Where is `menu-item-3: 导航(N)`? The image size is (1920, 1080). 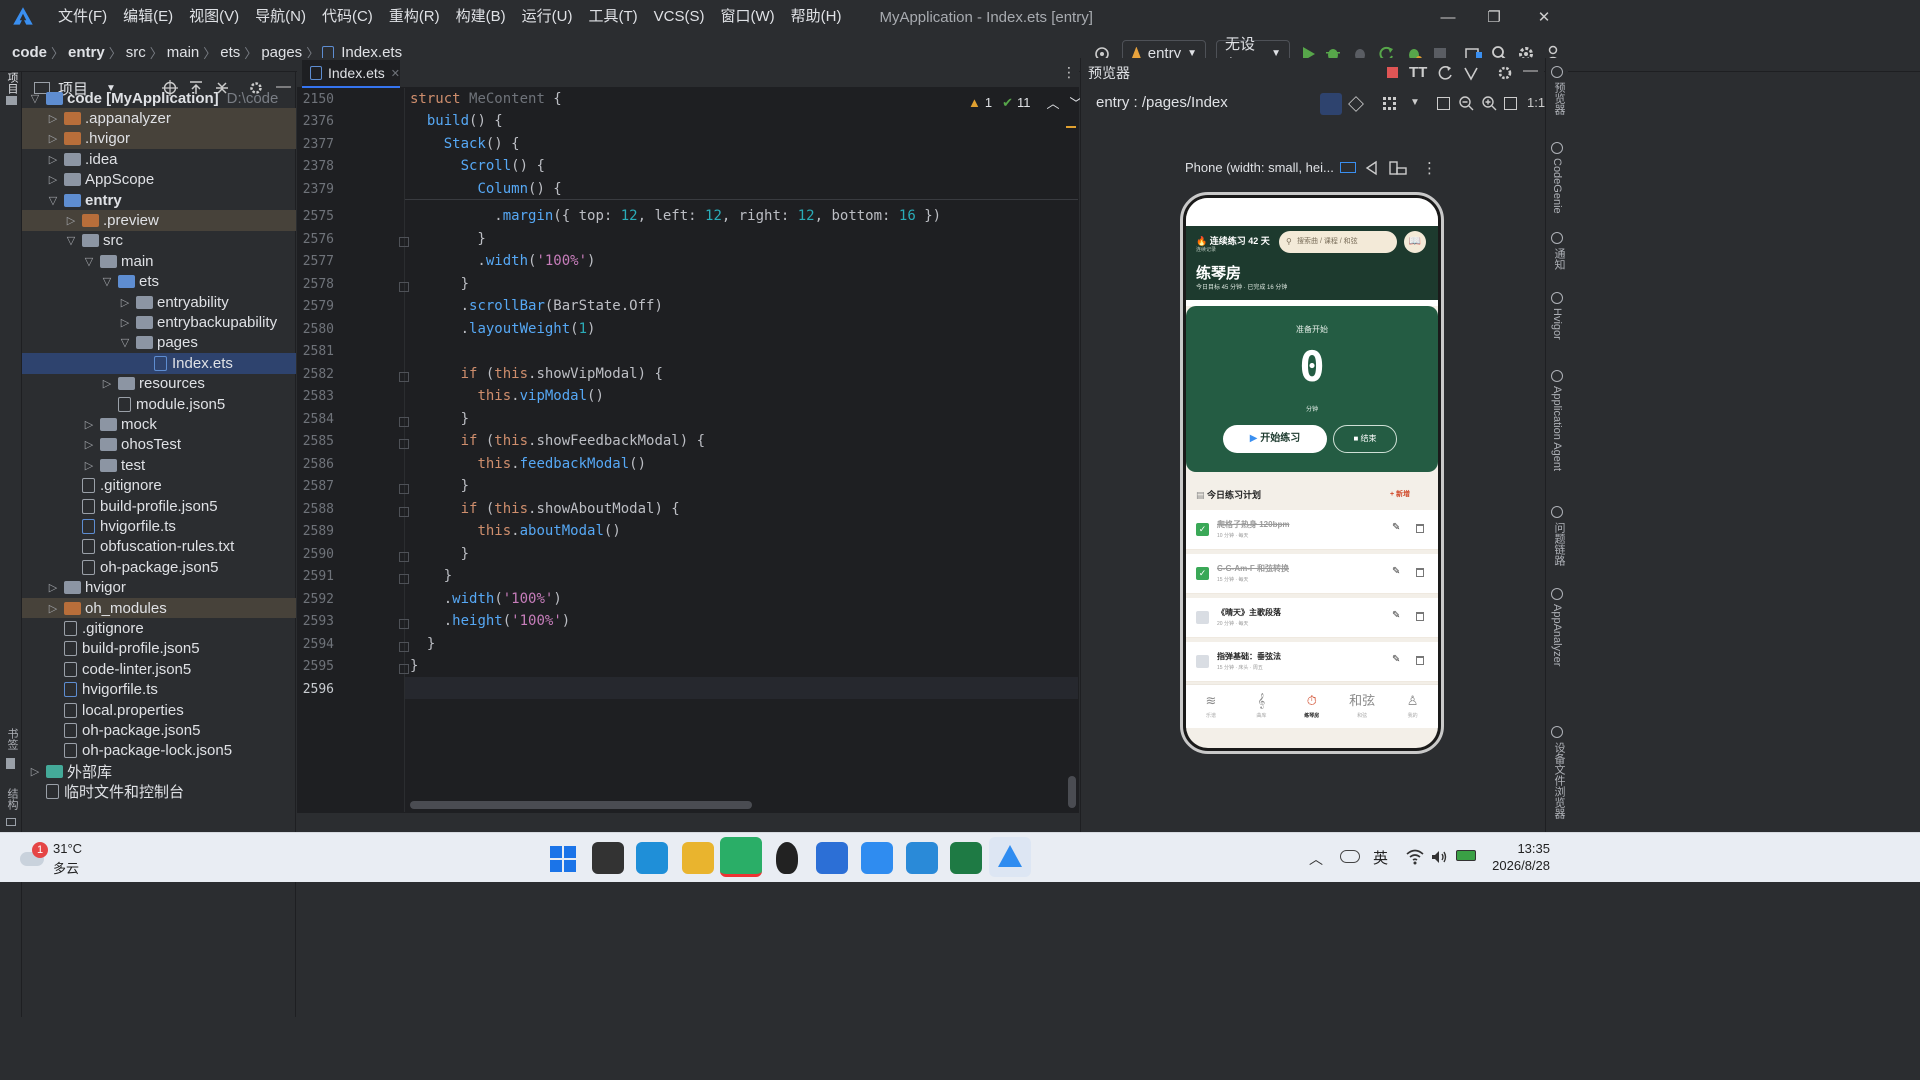
menu-item-3: 导航(N) is located at coordinates (280, 17).